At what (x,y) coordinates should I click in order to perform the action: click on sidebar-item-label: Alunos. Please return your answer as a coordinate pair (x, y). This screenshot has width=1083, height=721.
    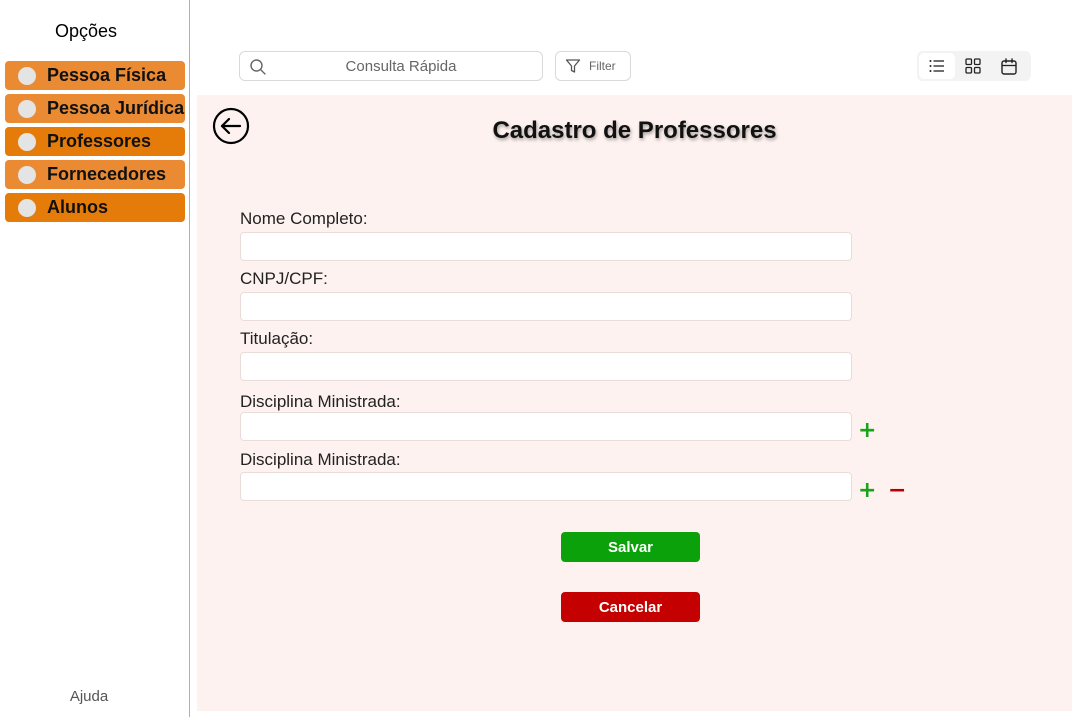
    Looking at the image, I should click on (77, 207).